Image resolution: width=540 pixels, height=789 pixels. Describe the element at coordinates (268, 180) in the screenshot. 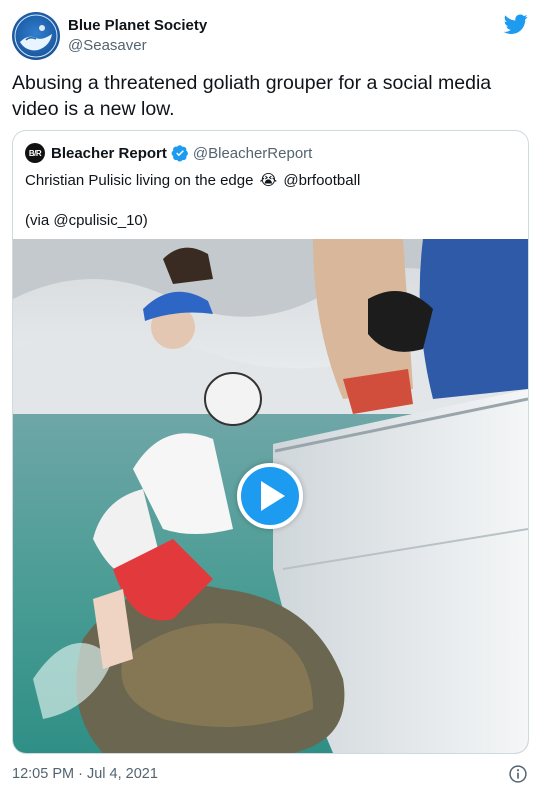

I see `crying-face-emoji-icon: 😭` at that location.